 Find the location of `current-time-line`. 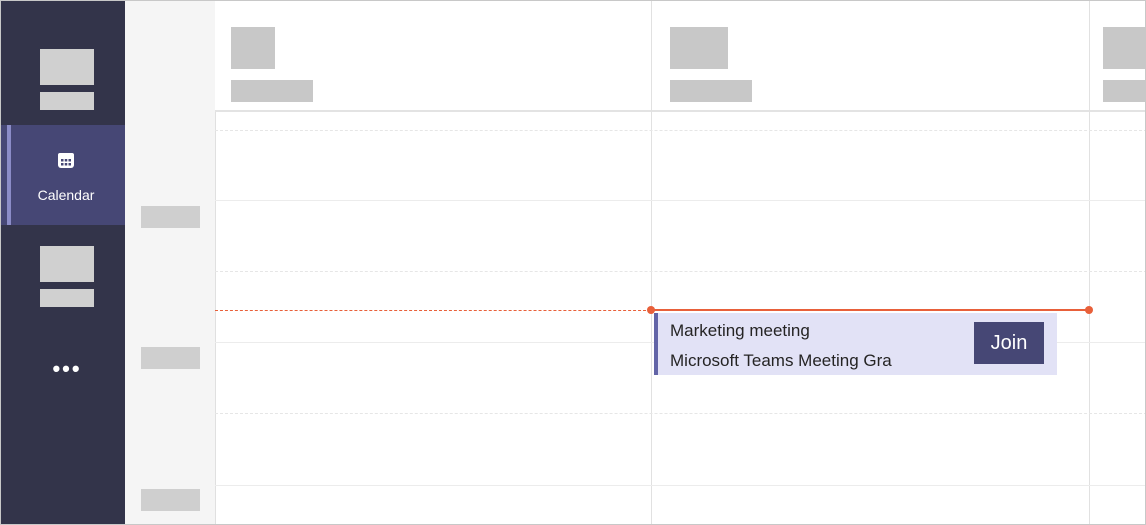

current-time-line is located at coordinates (433, 310).